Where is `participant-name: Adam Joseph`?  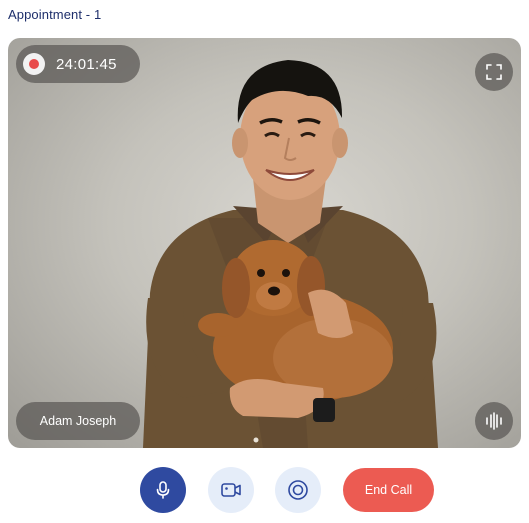
participant-name: Adam Joseph is located at coordinates (78, 421).